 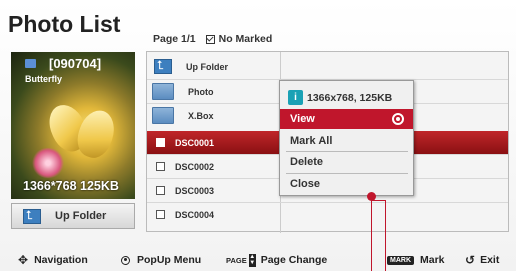 I want to click on menu-item-mark-all: Mark All, so click(x=346, y=141).